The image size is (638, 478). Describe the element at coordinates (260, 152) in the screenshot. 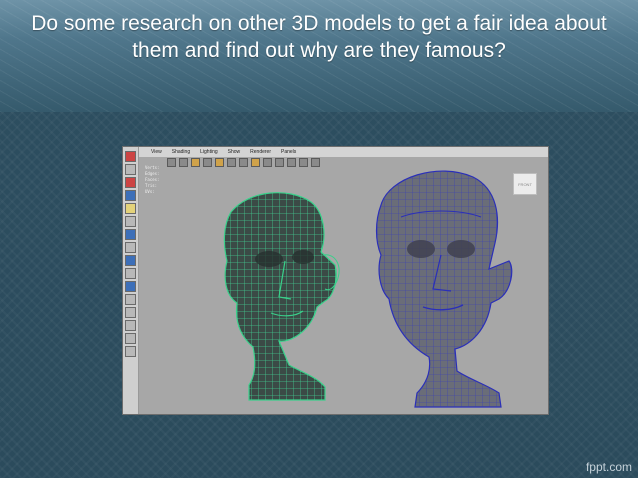

I see `menu-renderer: Renderer` at that location.